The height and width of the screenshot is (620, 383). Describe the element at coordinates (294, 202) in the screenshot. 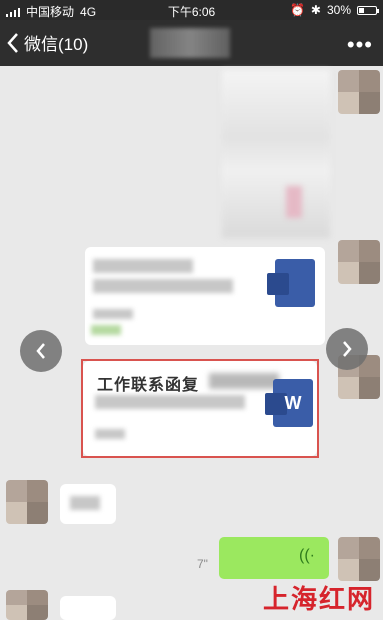

I see `image-message-detail` at that location.